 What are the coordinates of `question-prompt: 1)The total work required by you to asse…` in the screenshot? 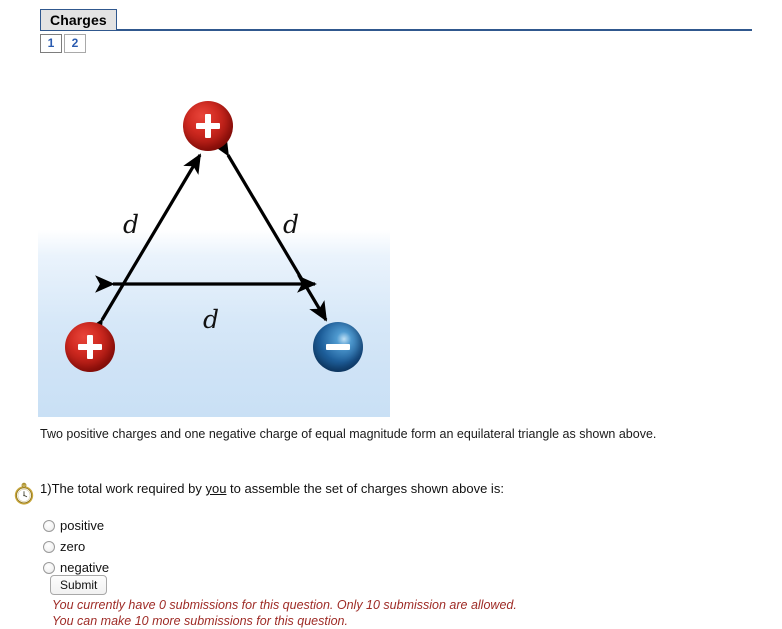 It's located at (272, 488).